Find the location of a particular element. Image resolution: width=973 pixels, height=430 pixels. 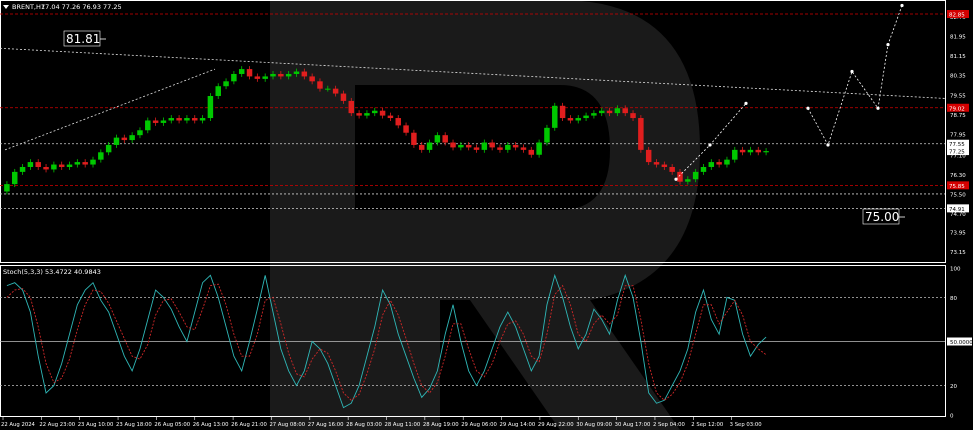

time-tick-label: 23 Aug 18:00 is located at coordinates (134, 425).